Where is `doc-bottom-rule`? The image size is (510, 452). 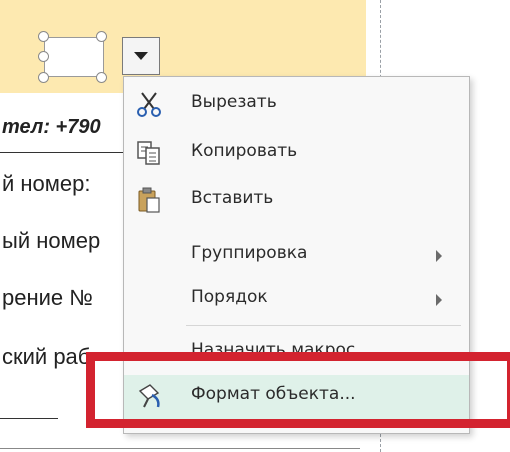
doc-bottom-rule is located at coordinates (180, 448).